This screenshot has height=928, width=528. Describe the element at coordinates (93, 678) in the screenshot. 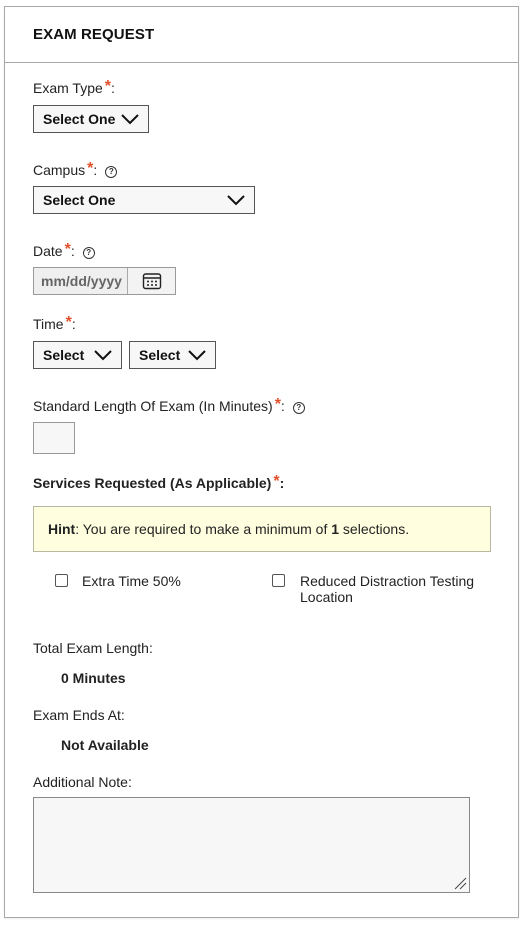

I see `total-exam-length-value: 0 Minutes` at that location.